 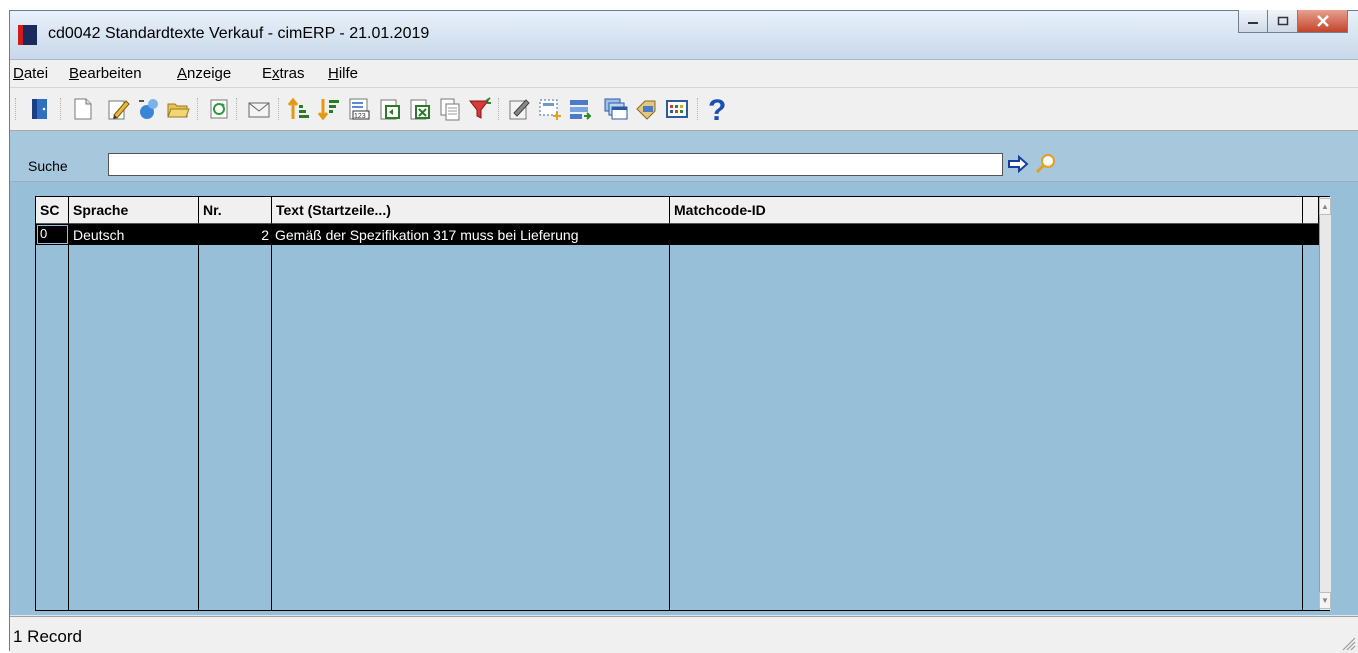 I want to click on minimize-icon, so click(x=1253, y=23).